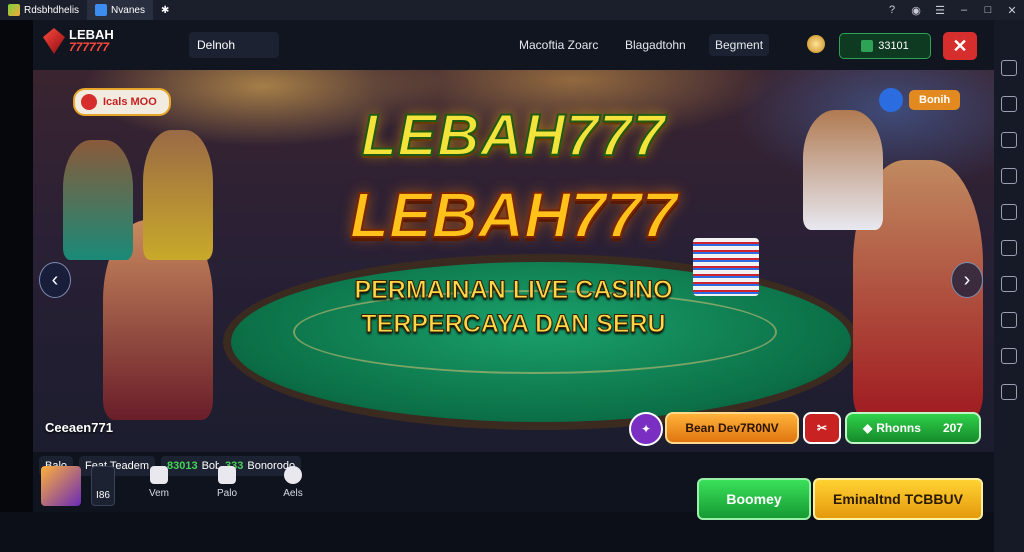 The image size is (1024, 552). I want to click on reward-pill: ◆ Rhonns 207, so click(913, 428).